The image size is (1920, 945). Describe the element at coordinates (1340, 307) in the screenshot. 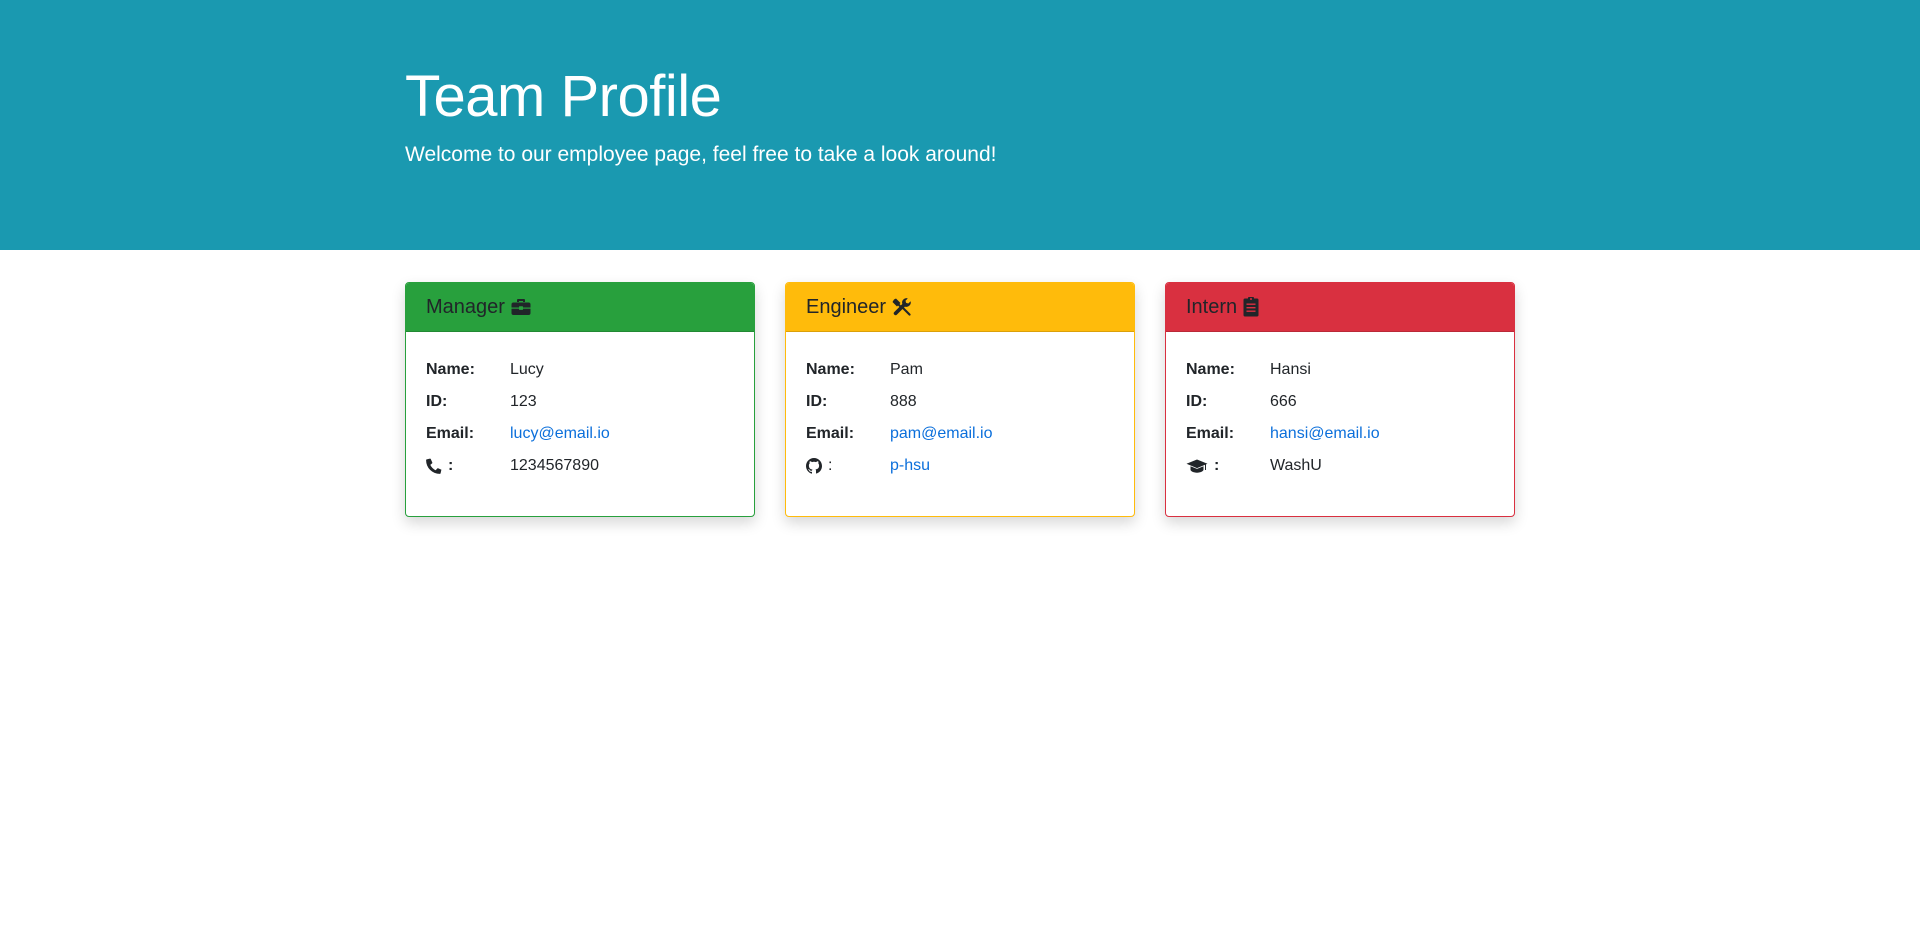

I see `intern-card-header: Intern` at that location.